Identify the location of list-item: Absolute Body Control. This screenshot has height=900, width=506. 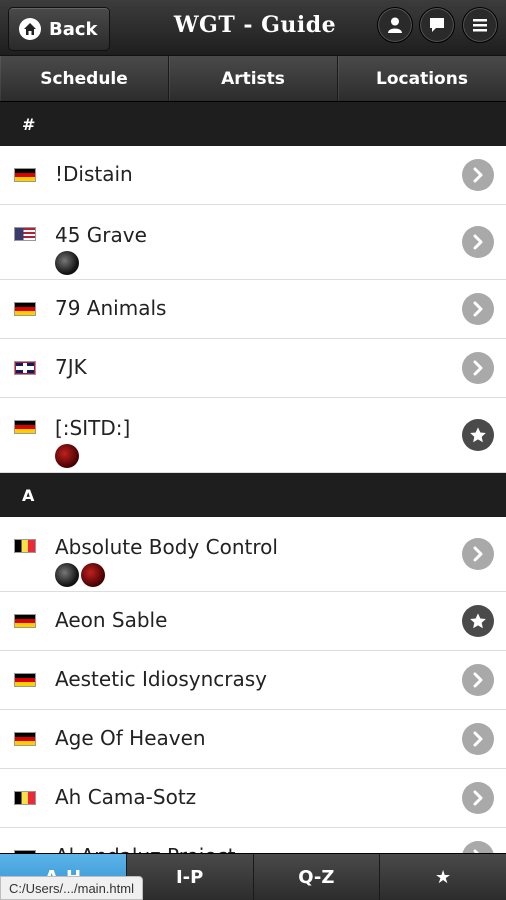
(253, 554).